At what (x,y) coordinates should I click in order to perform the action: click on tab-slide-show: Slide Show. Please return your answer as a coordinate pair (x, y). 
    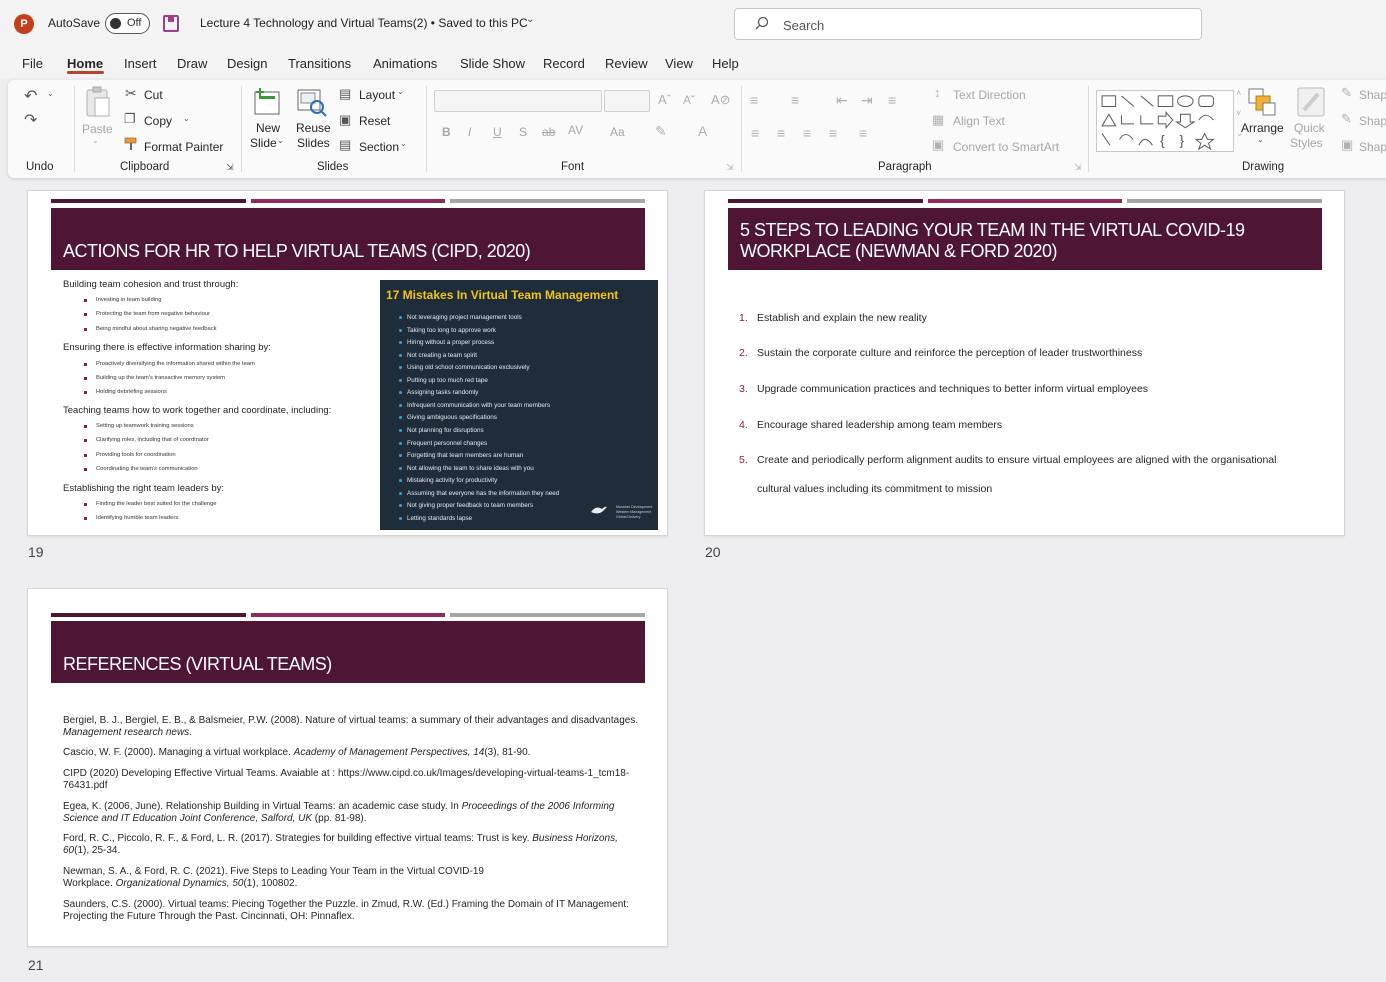
    Looking at the image, I should click on (492, 63).